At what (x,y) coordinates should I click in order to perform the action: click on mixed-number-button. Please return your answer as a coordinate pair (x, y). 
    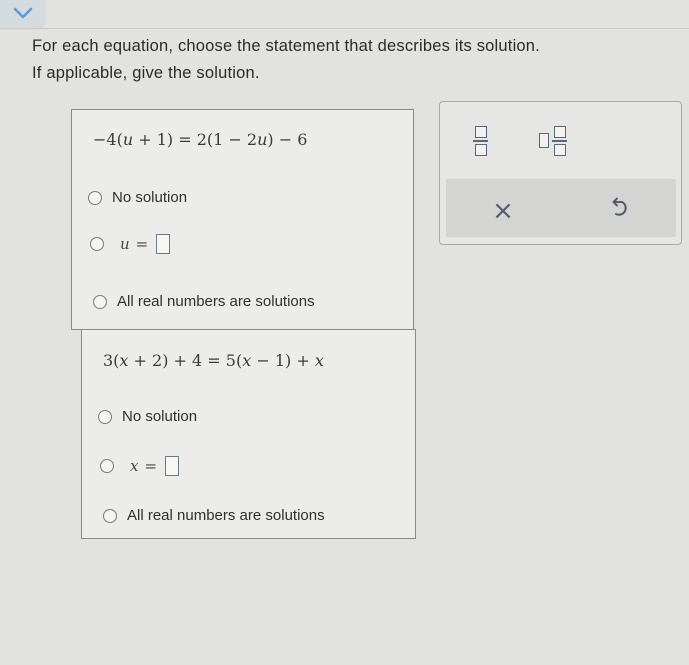
    Looking at the image, I should click on (553, 141).